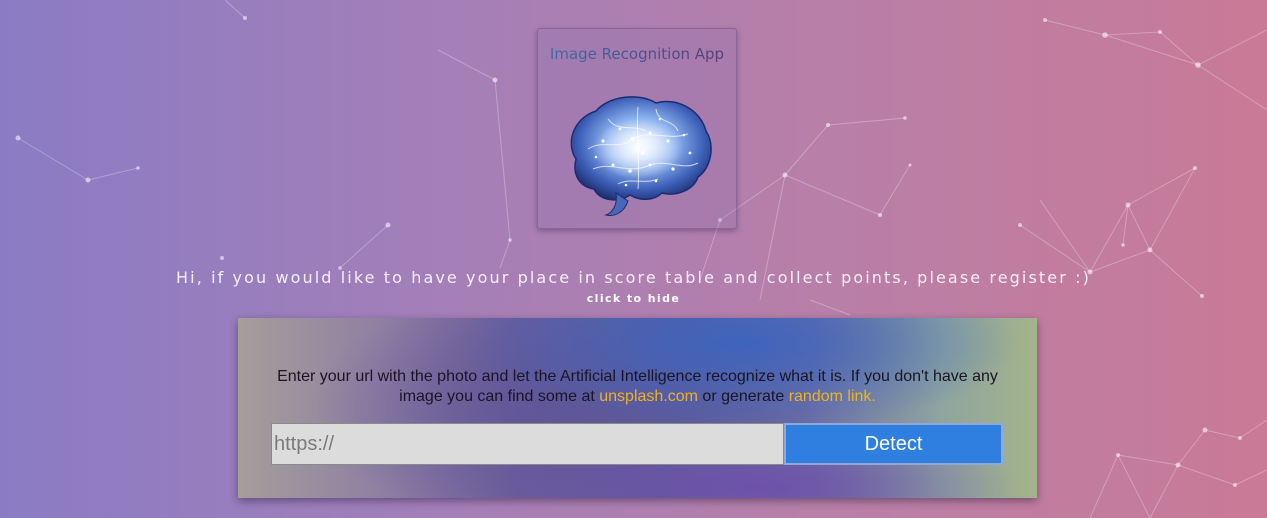  Describe the element at coordinates (641, 156) in the screenshot. I see `brain-icon` at that location.